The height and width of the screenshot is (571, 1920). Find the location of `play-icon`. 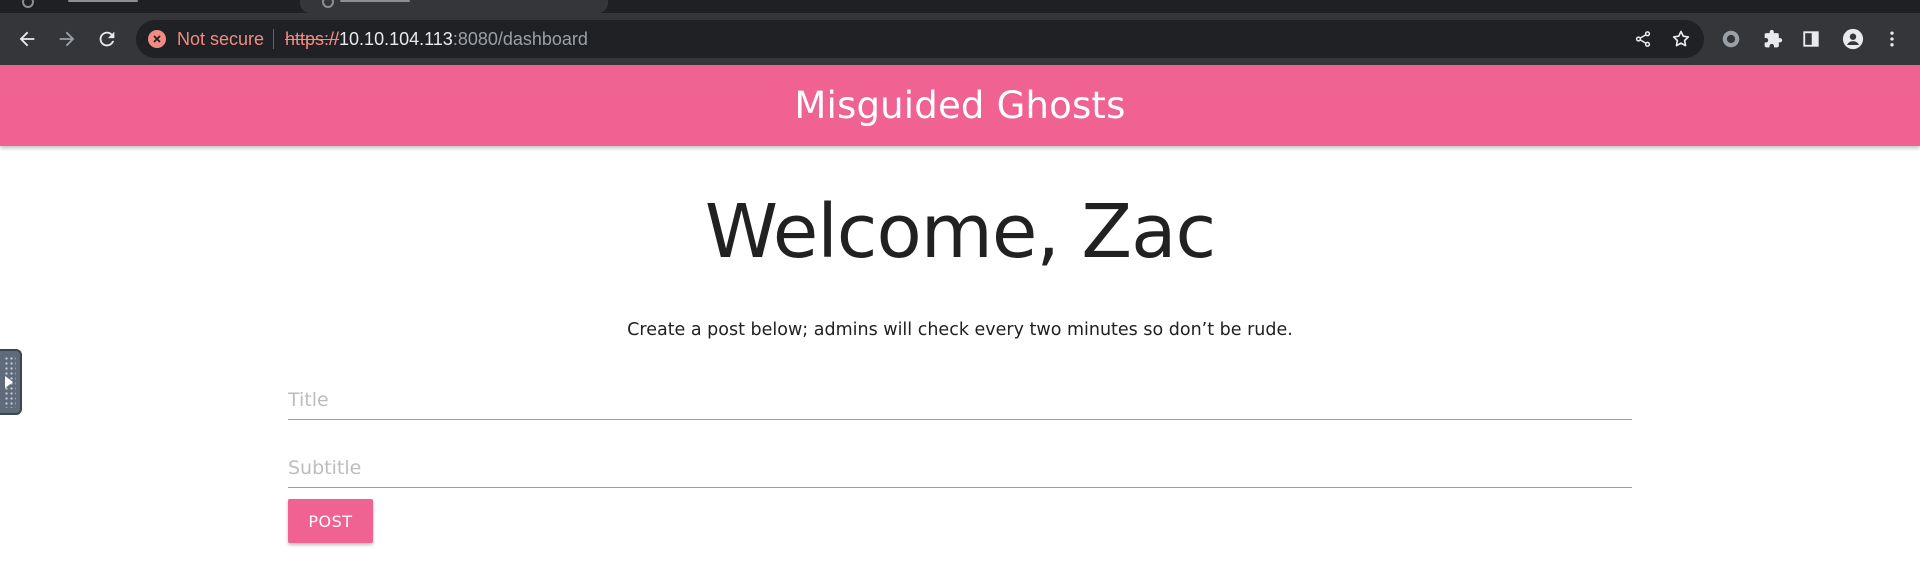

play-icon is located at coordinates (9, 382).